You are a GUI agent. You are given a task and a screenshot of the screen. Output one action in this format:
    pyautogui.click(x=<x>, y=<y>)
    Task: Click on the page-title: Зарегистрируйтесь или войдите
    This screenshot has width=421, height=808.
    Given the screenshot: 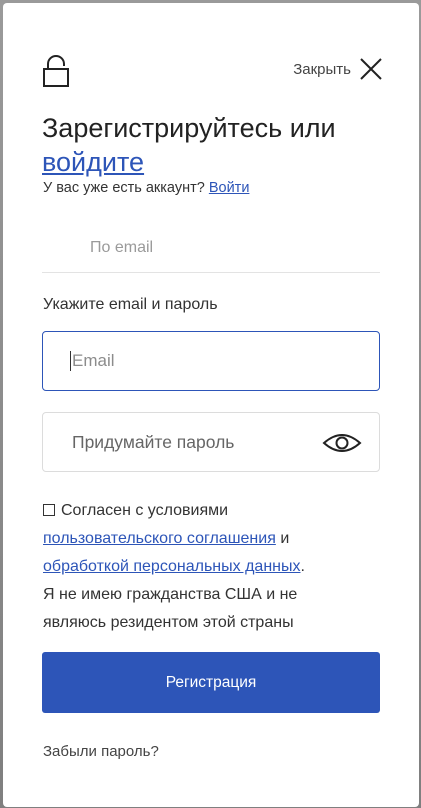 What is the action you would take?
    pyautogui.click(x=212, y=145)
    